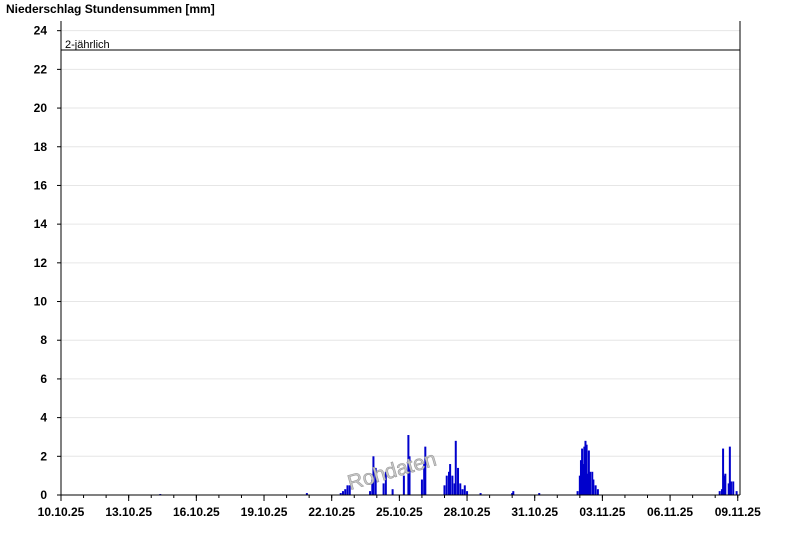 Image resolution: width=800 pixels, height=550 pixels. What do you see at coordinates (43, 418) in the screenshot?
I see `y-tick-label: 4` at bounding box center [43, 418].